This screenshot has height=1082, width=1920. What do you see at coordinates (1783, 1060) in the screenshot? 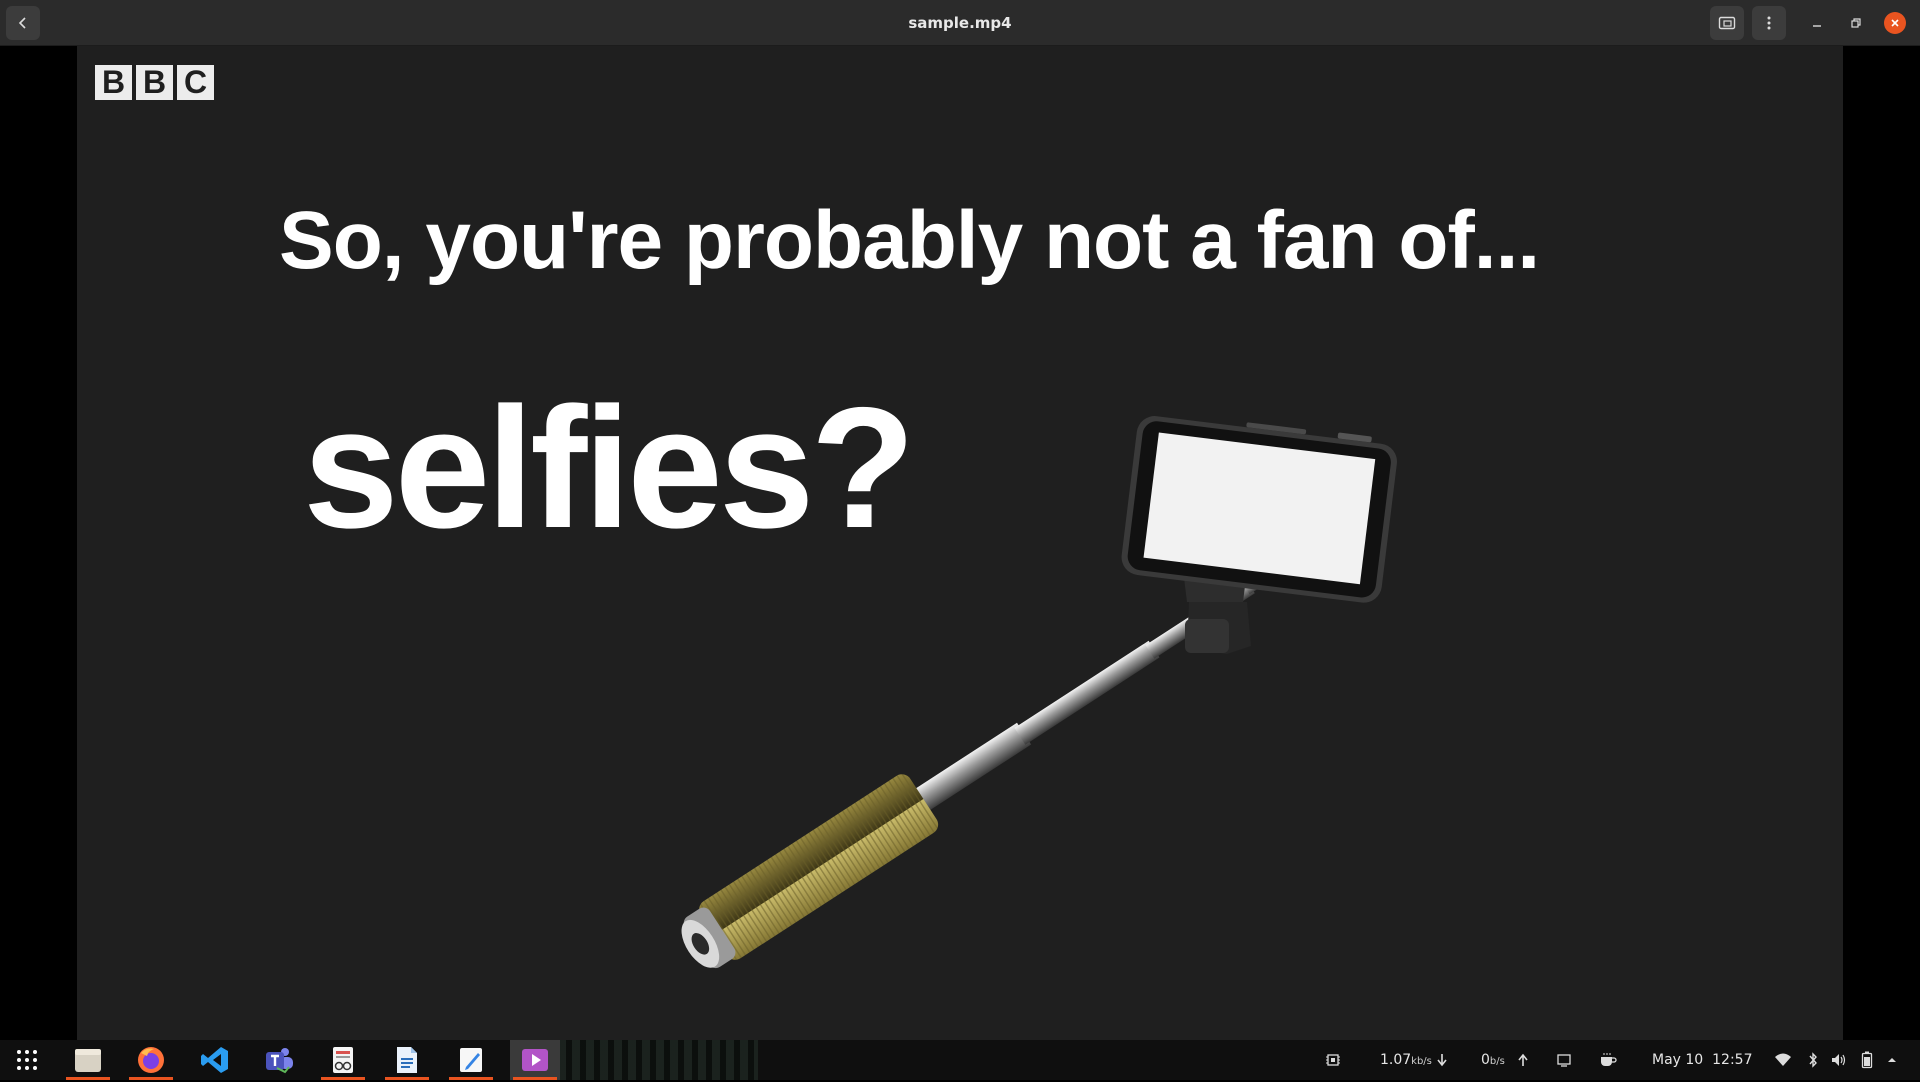
I see `wifi-icon` at bounding box center [1783, 1060].